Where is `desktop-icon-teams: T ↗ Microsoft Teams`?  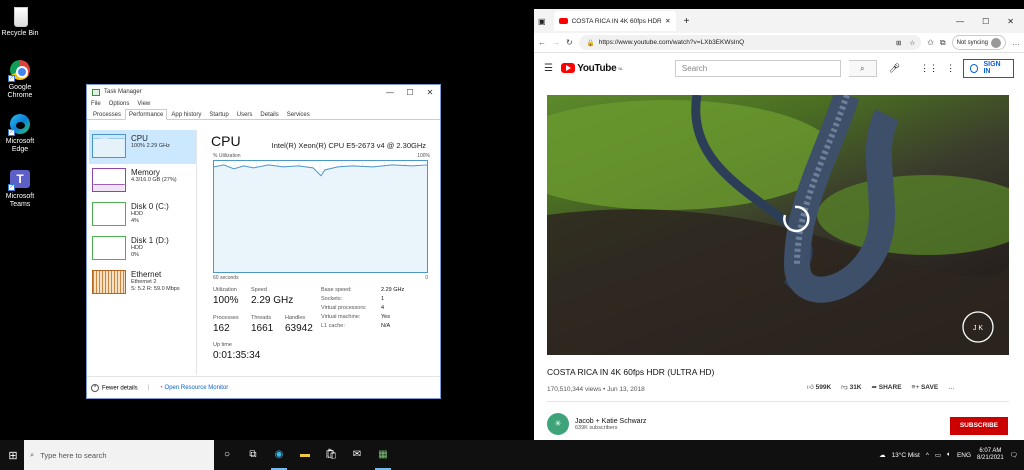 desktop-icon-teams: T ↗ Microsoft Teams is located at coordinates (20, 188).